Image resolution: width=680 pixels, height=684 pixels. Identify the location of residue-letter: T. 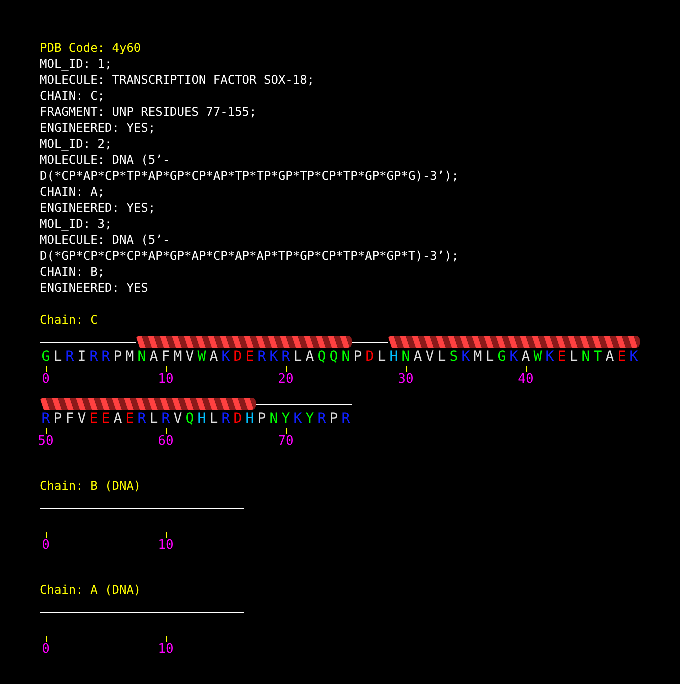
(598, 357).